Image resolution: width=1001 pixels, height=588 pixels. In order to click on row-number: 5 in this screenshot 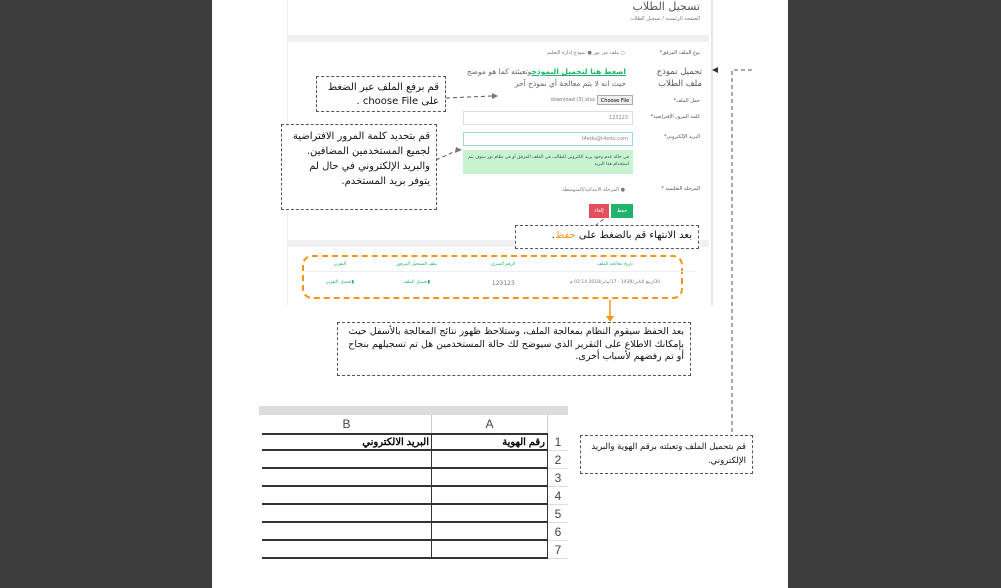, I will do `click(558, 514)`.